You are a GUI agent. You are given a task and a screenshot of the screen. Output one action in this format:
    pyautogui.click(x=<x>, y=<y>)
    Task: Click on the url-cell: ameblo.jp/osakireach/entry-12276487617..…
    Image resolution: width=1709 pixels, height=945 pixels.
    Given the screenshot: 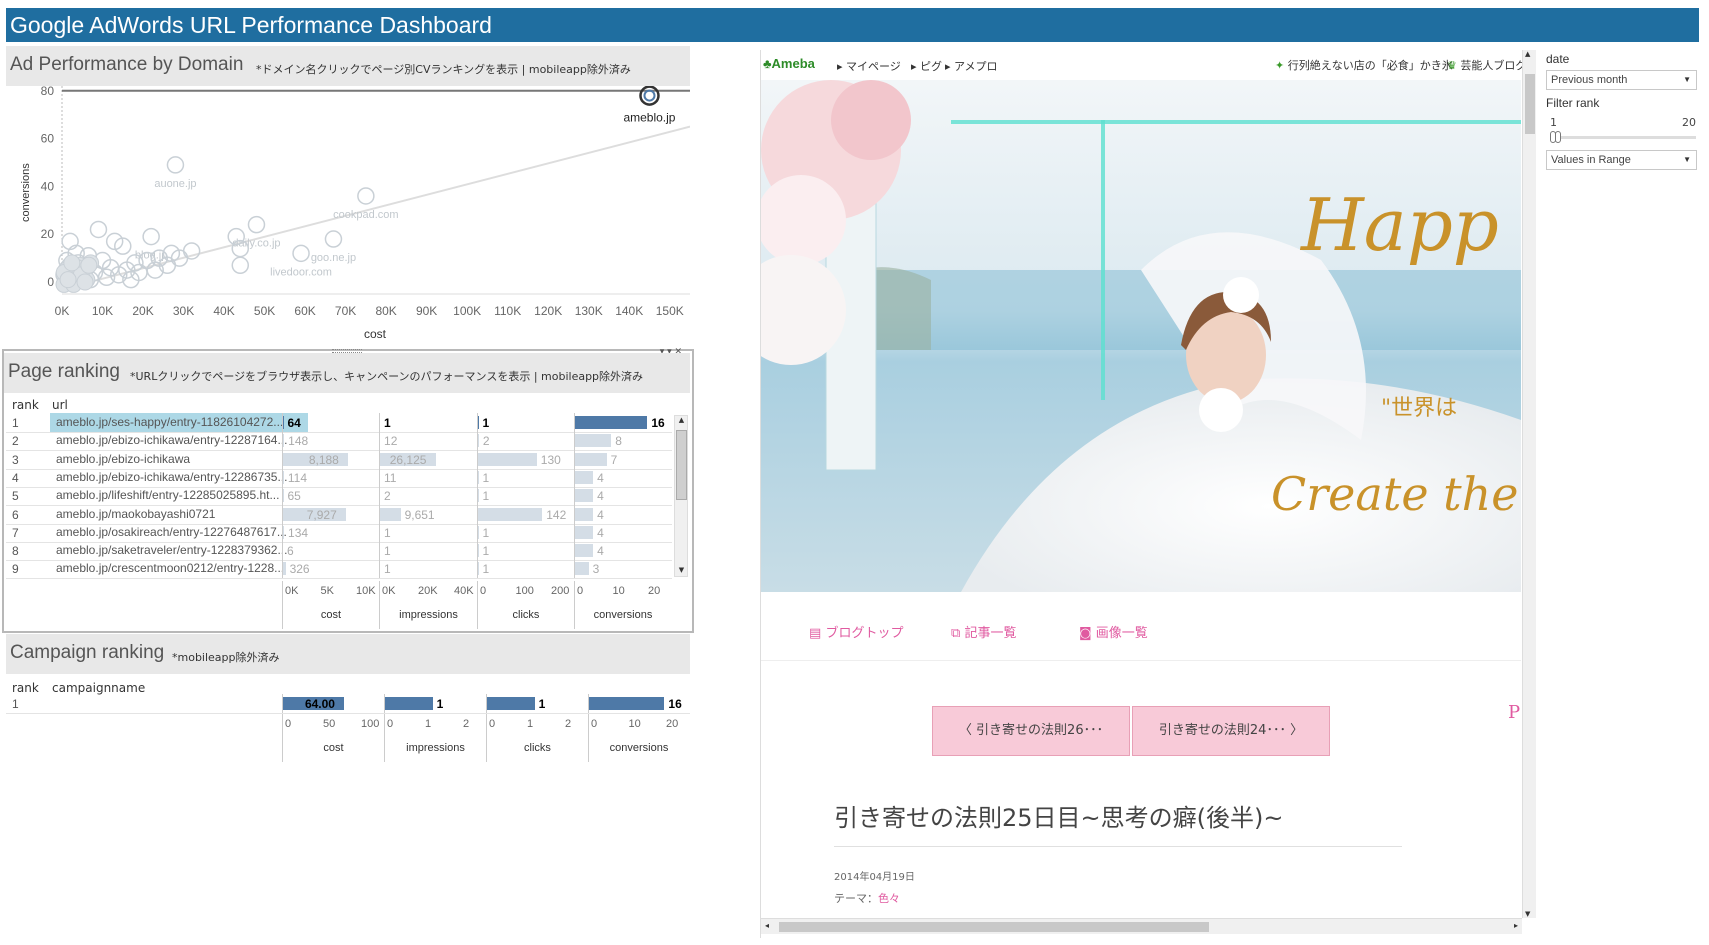 What is the action you would take?
    pyautogui.click(x=179, y=532)
    